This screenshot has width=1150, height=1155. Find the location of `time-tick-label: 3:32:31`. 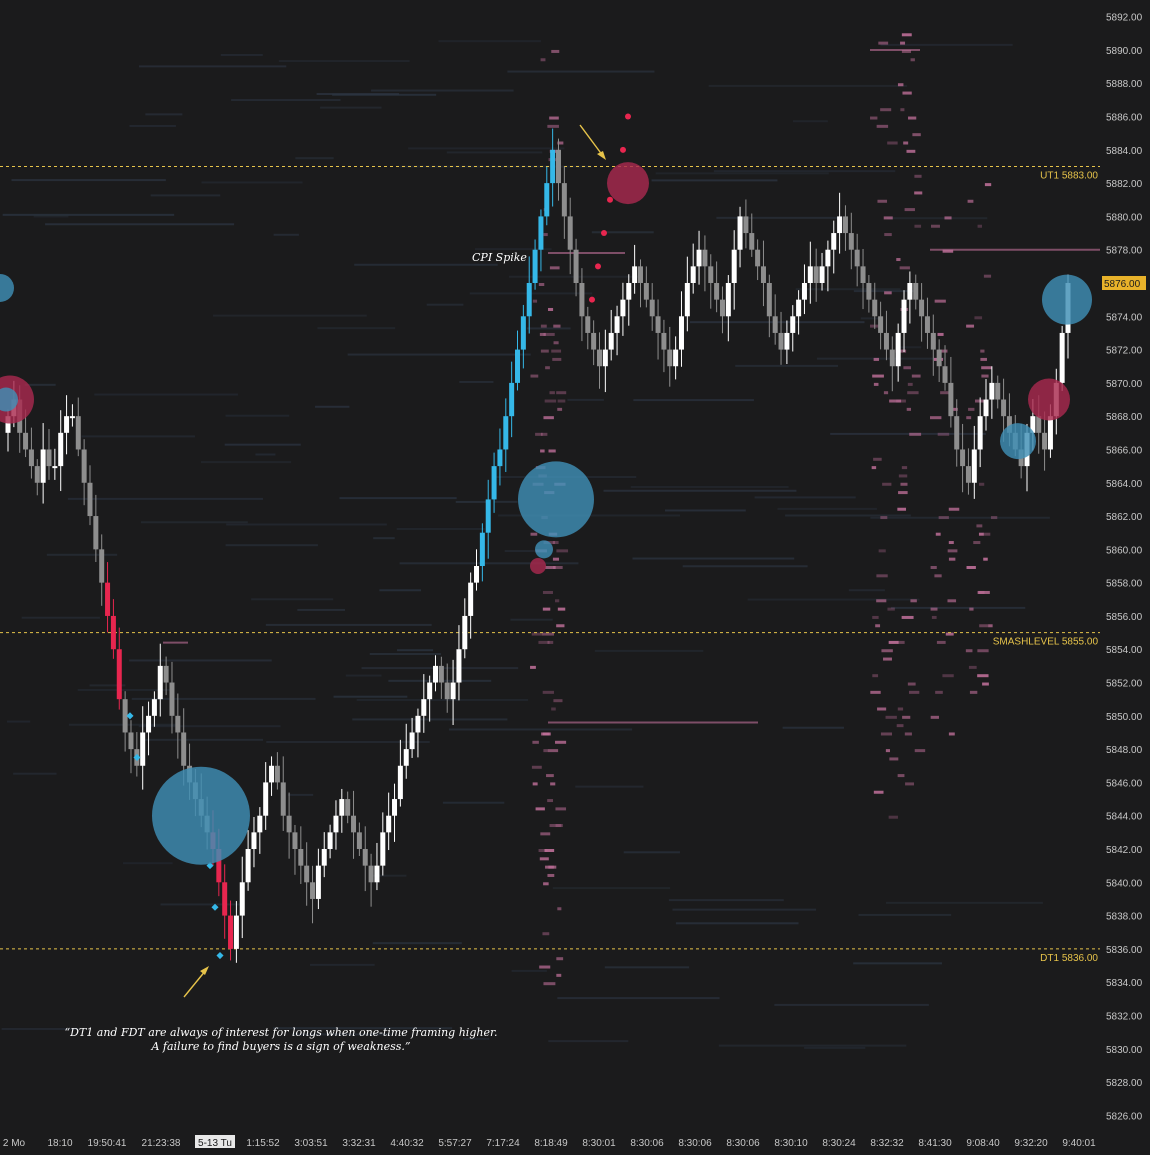

time-tick-label: 3:32:31 is located at coordinates (359, 1143).